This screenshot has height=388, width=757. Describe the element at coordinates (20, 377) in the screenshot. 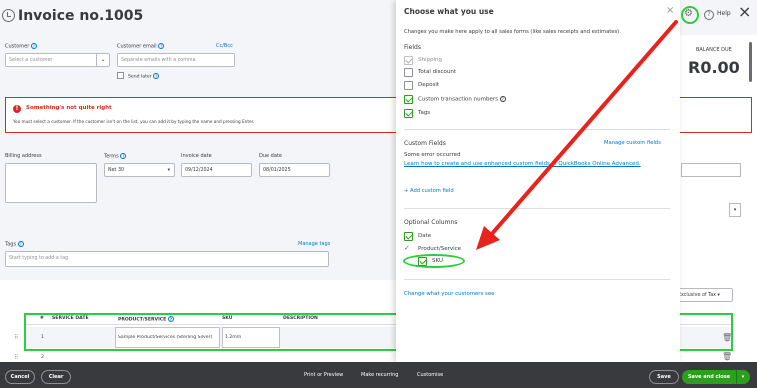

I see `cancel-button: Cancel` at that location.